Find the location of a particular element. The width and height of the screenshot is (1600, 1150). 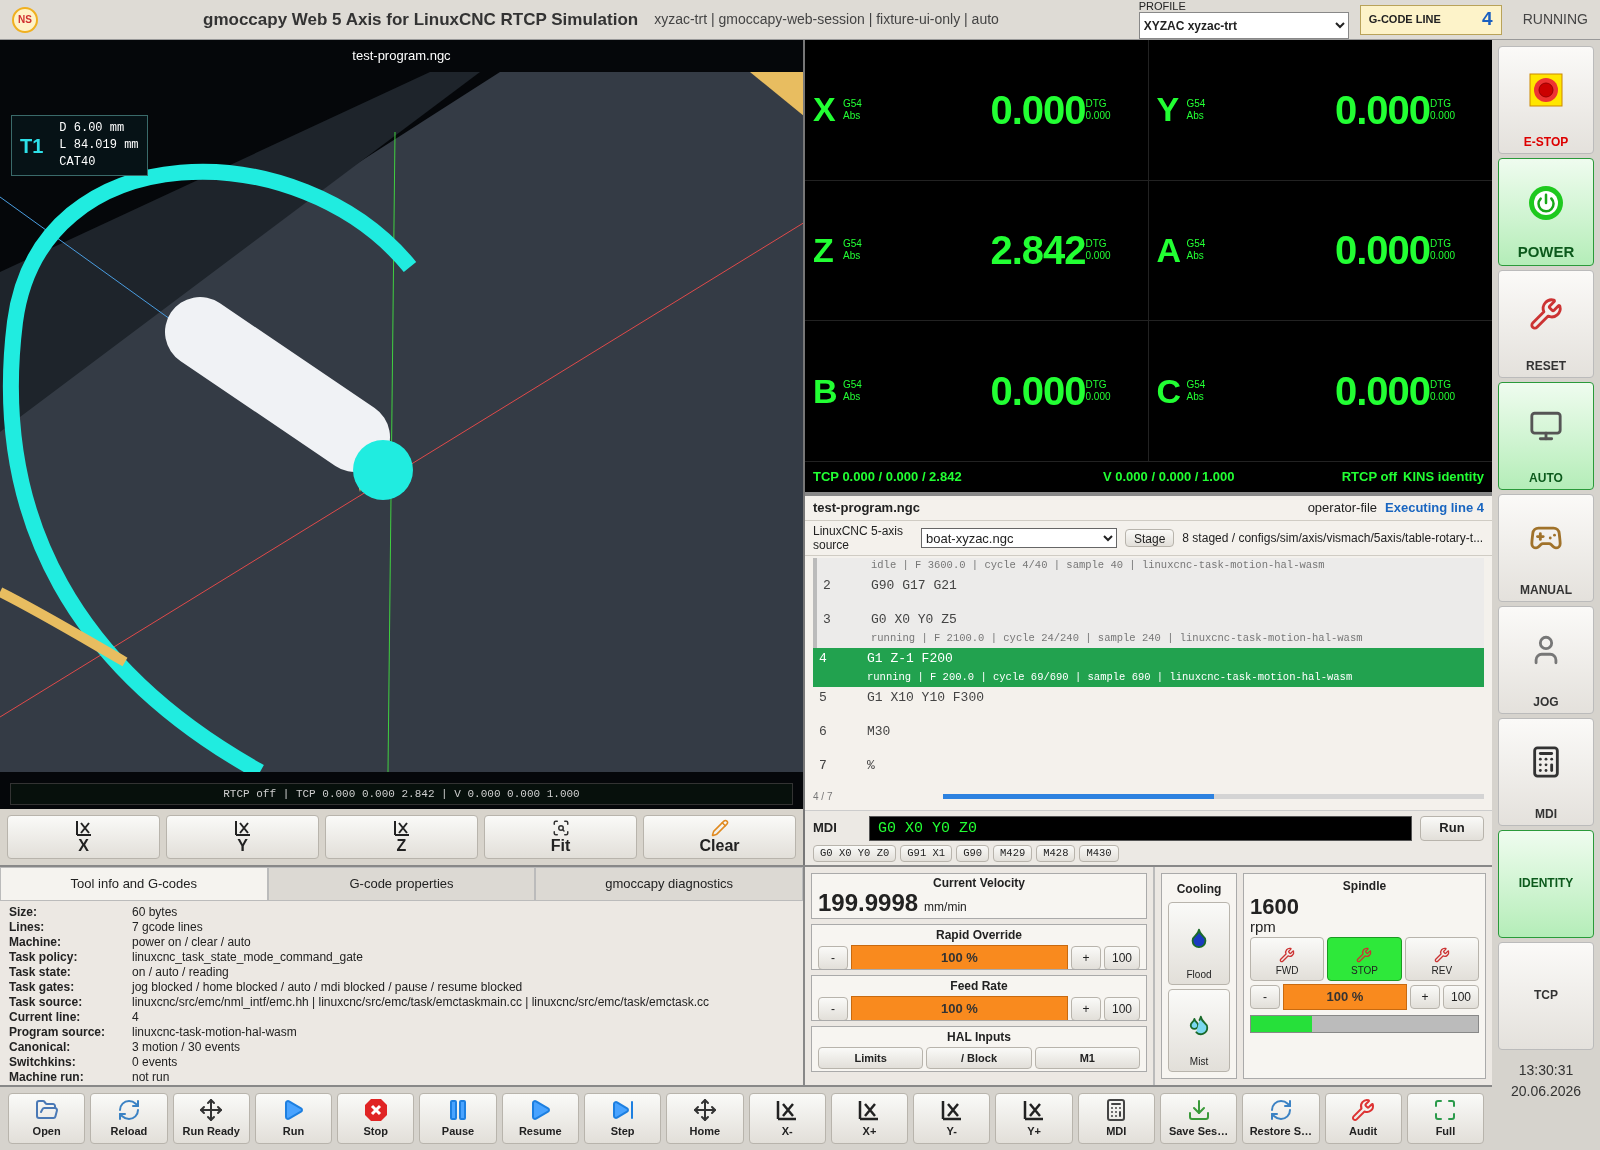

card-title: Rapid Override is located at coordinates (979, 935).